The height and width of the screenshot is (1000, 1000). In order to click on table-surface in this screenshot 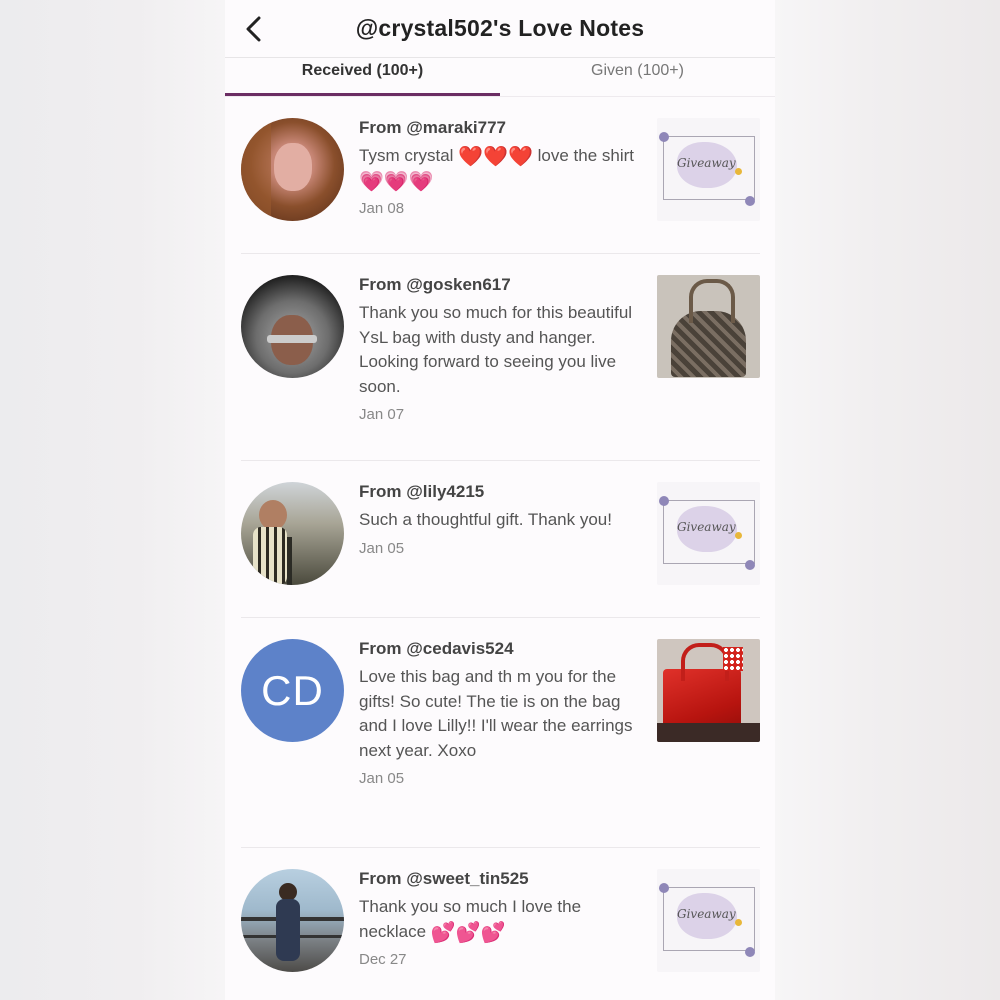, I will do `click(708, 732)`.